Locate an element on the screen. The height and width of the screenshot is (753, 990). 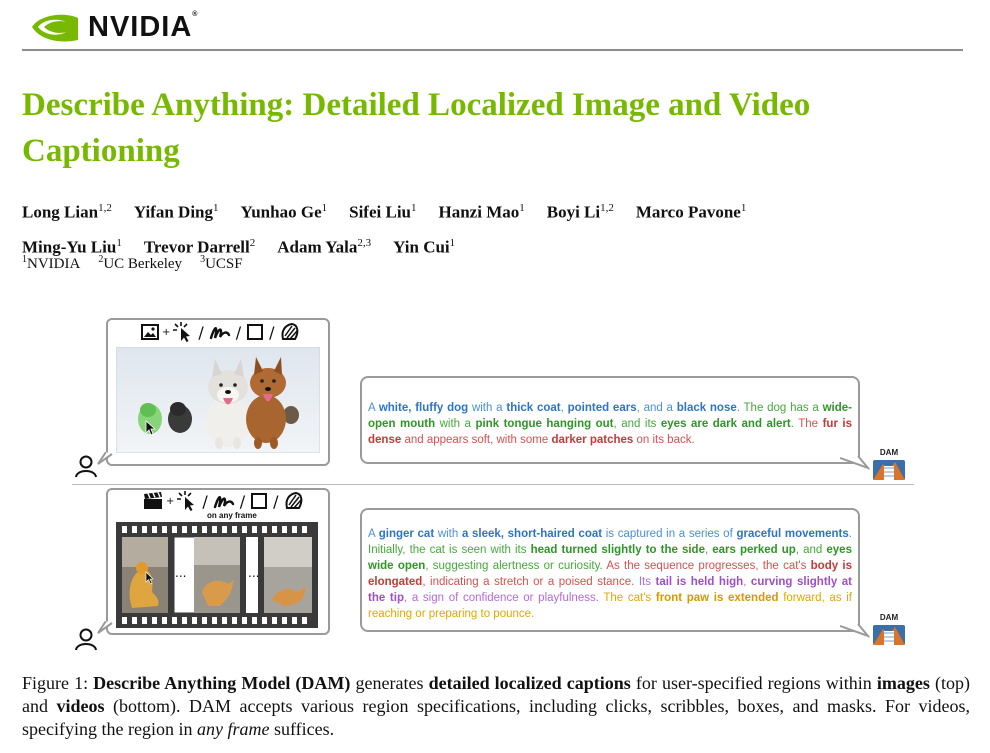
tool-plus: + is located at coordinates (166, 332).